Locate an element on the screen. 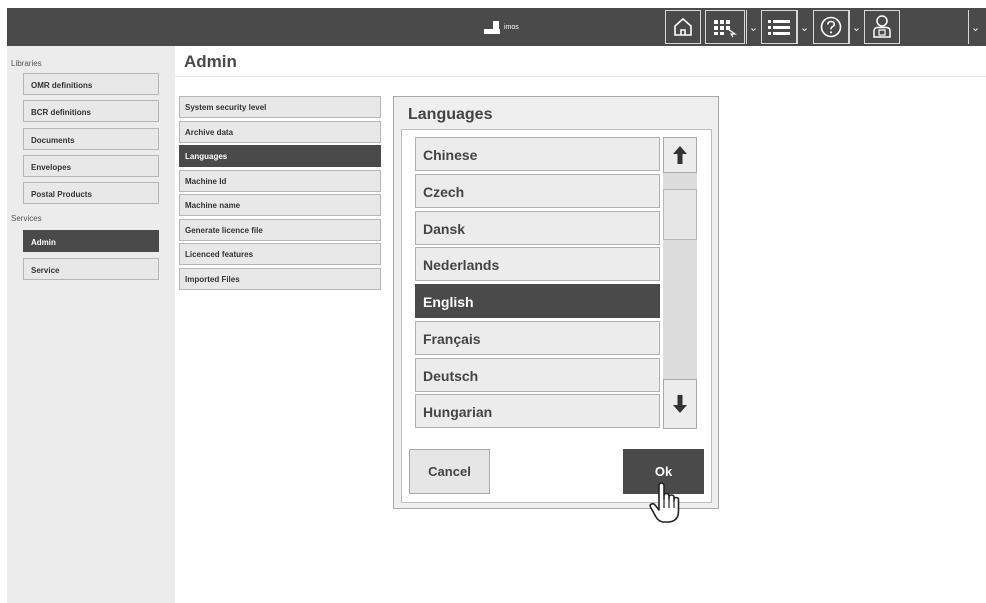  admin-menu-archive-data: Archive data is located at coordinates (280, 132).